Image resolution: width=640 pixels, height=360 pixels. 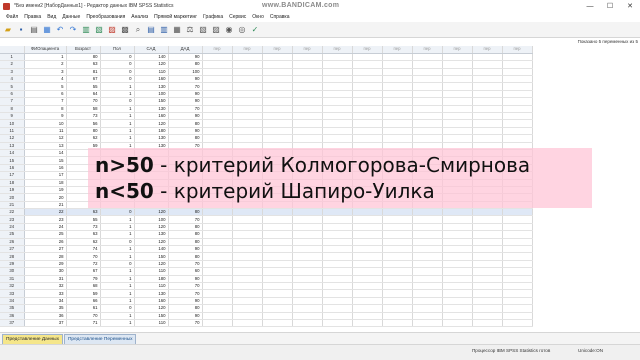 What do you see at coordinates (185, 323) in the screenshot?
I see `table-cell: 70` at bounding box center [185, 323].